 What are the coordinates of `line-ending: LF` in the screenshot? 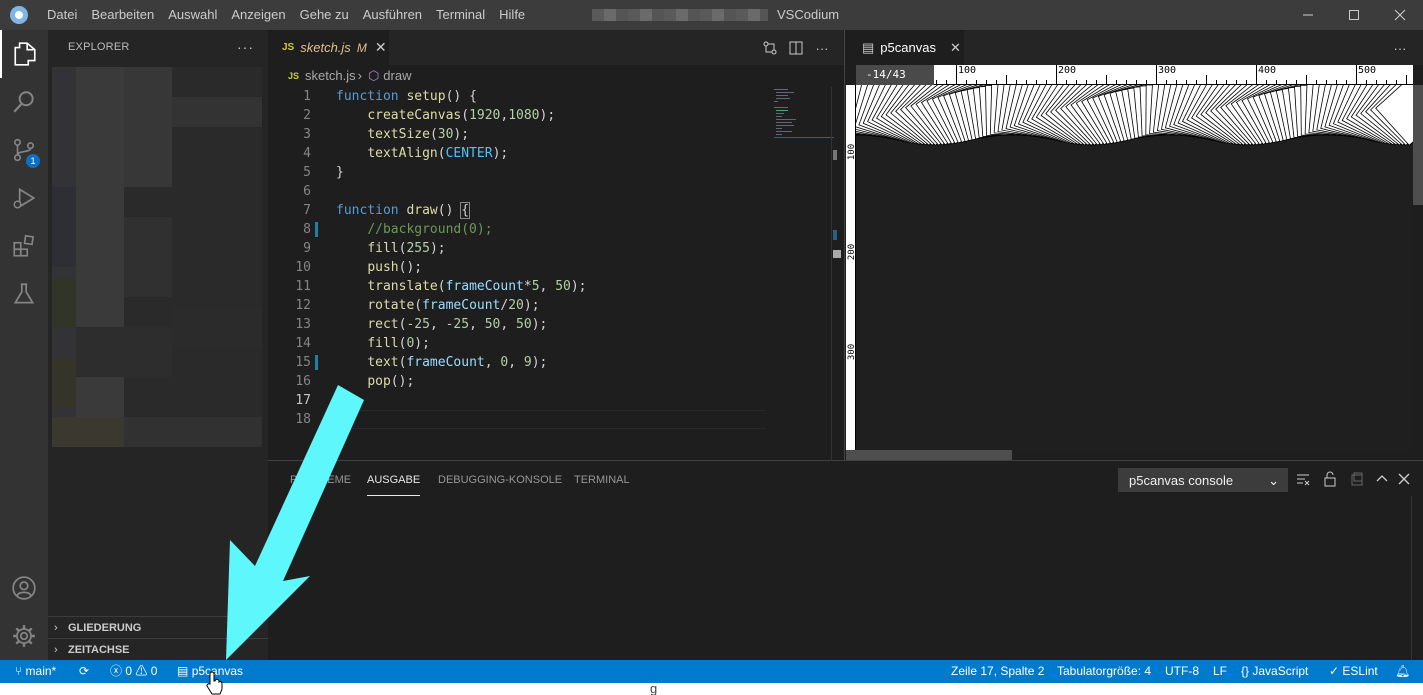 It's located at (1220, 671).